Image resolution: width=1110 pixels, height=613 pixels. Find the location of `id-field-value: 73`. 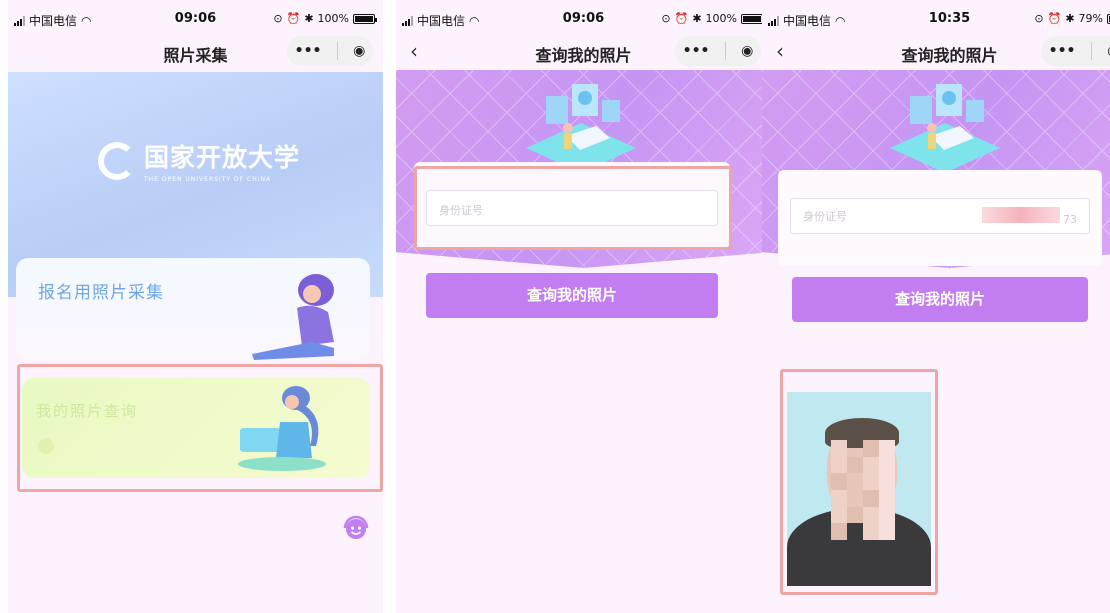

id-field-value: 73 is located at coordinates (1029, 216).